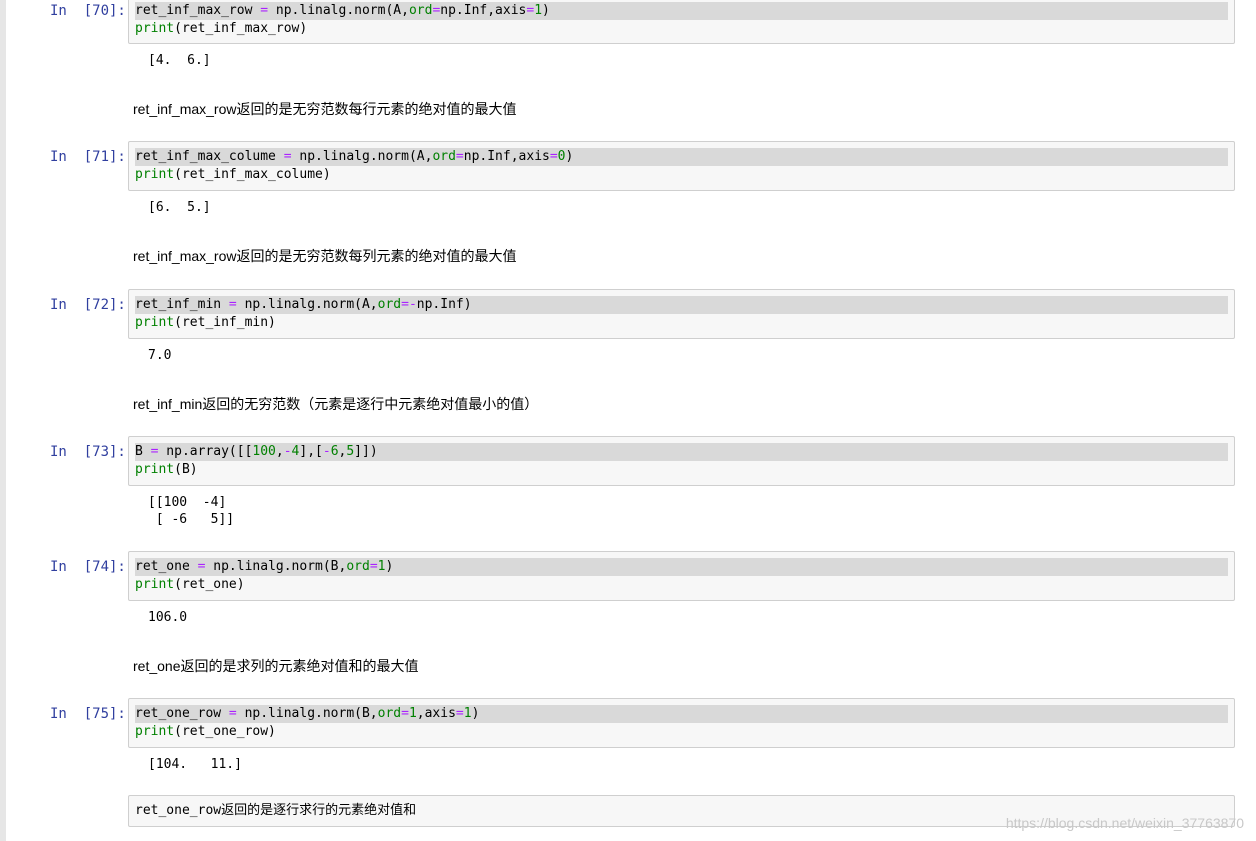  What do you see at coordinates (179, 60) in the screenshot?
I see `cell-output: [4. 6.]` at bounding box center [179, 60].